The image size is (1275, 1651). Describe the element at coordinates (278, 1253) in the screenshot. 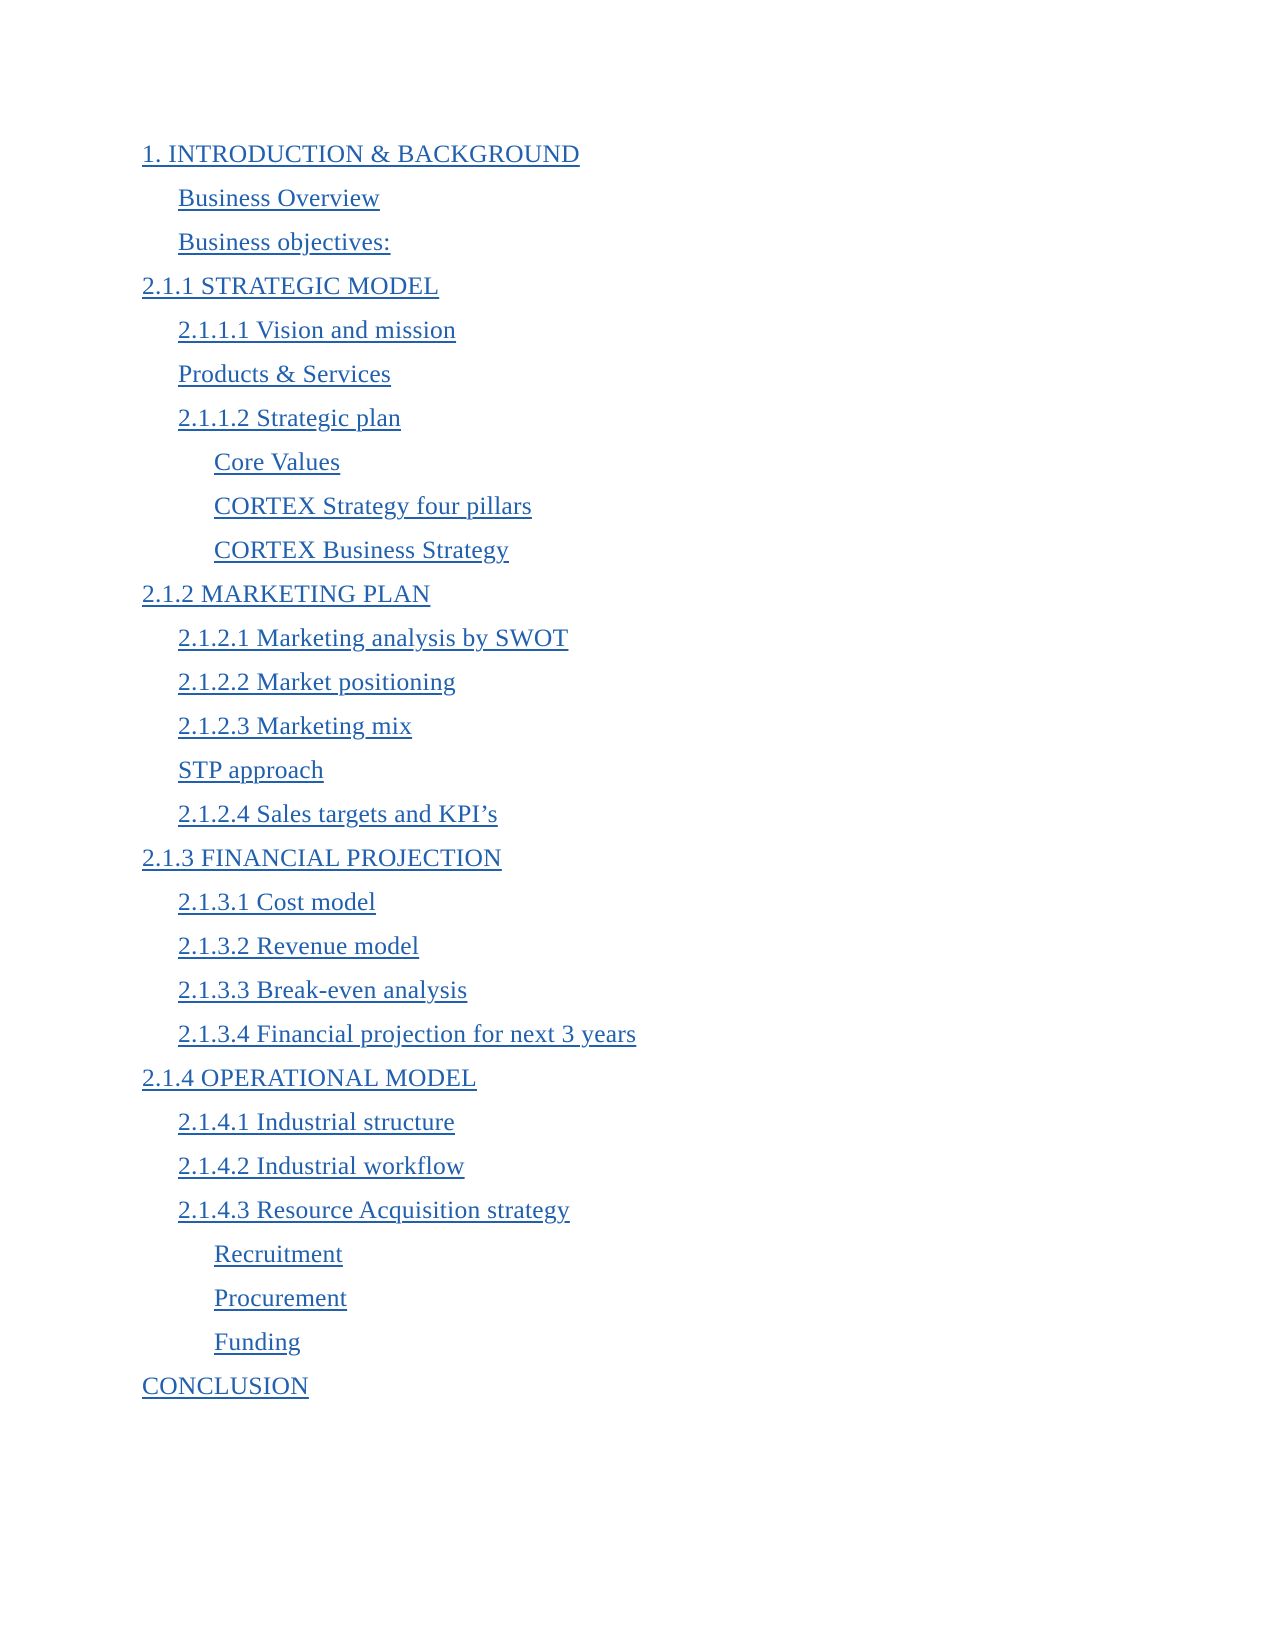

I see `toc-link: Recruitment` at that location.